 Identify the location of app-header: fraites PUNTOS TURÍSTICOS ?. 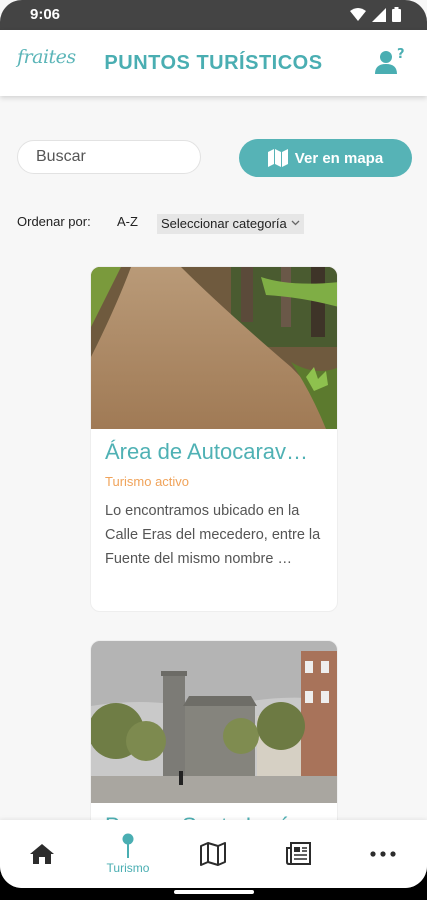
(213, 63).